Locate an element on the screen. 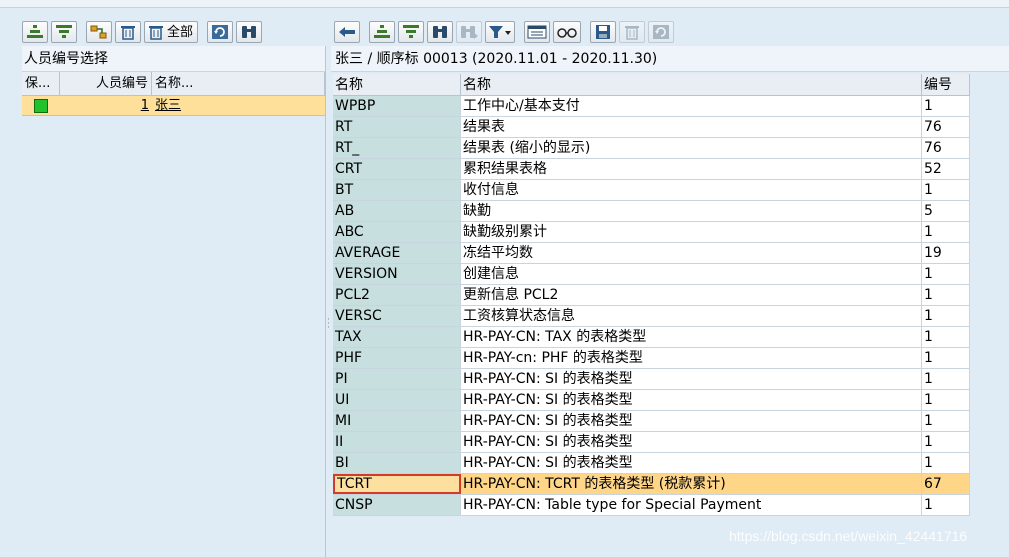 Image resolution: width=1009 pixels, height=557 pixels. details-button is located at coordinates (537, 32).